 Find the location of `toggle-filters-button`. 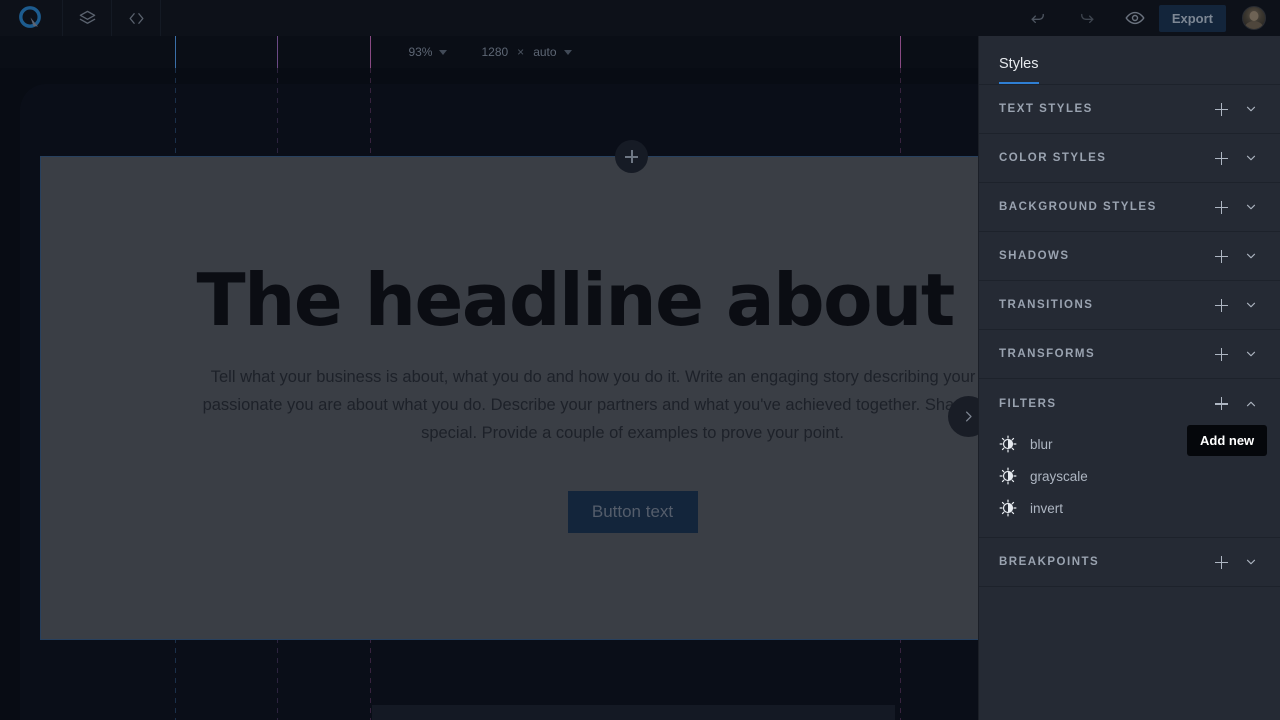

toggle-filters-button is located at coordinates (1251, 404).